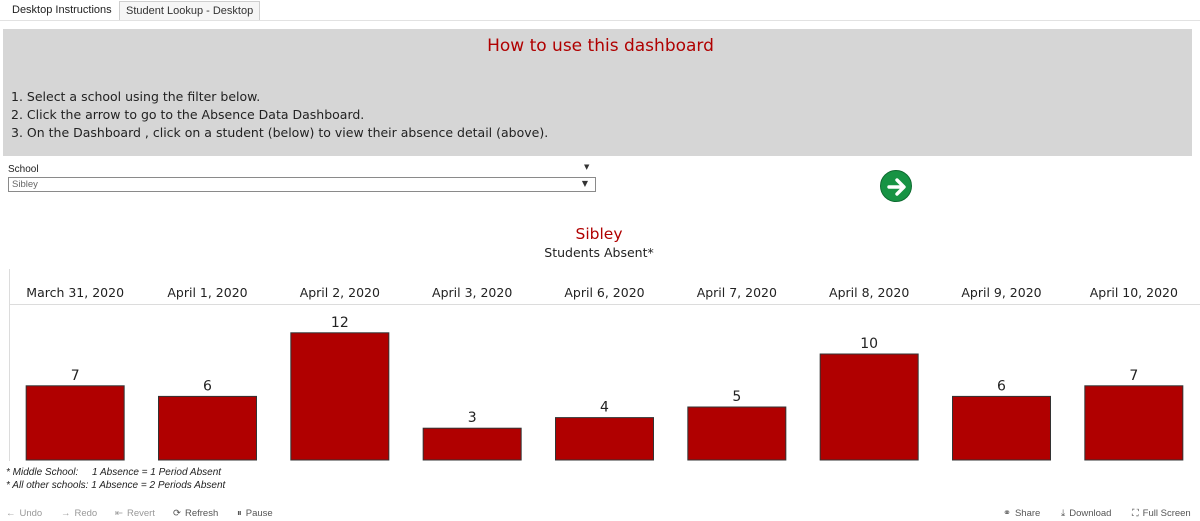  What do you see at coordinates (340, 323) in the screenshot?
I see `chart-data-label: 12` at bounding box center [340, 323].